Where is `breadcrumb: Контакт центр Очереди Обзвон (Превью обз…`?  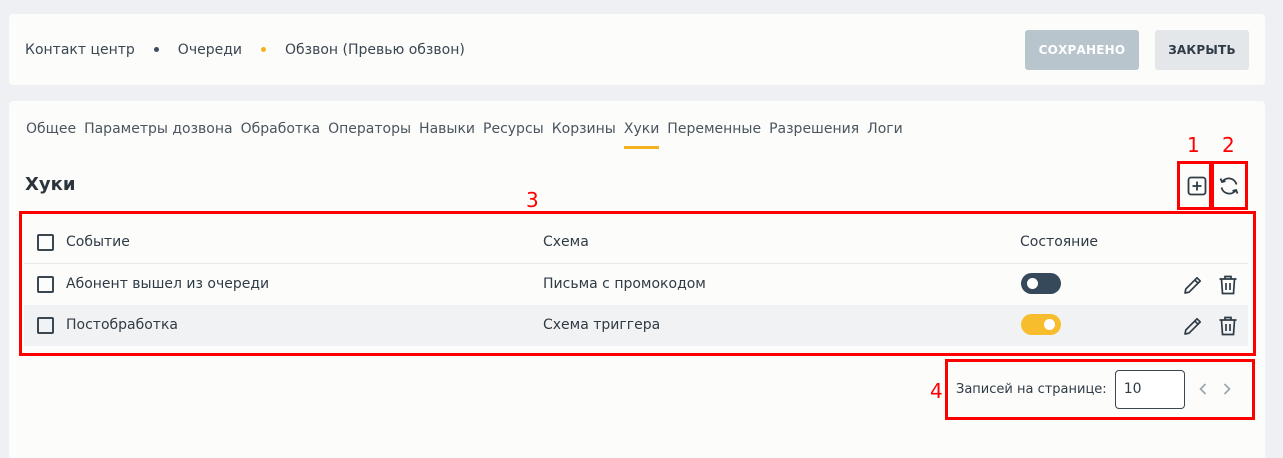 breadcrumb: Контакт центр Очереди Обзвон (Превью обз… is located at coordinates (245, 49).